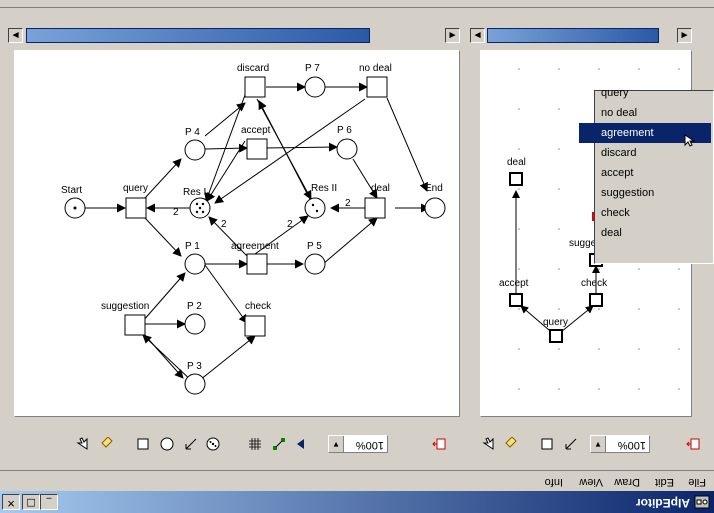 The height and width of the screenshot is (513, 714). Describe the element at coordinates (631, 445) in the screenshot. I see `graph-zoom-value: 100%` at that location.